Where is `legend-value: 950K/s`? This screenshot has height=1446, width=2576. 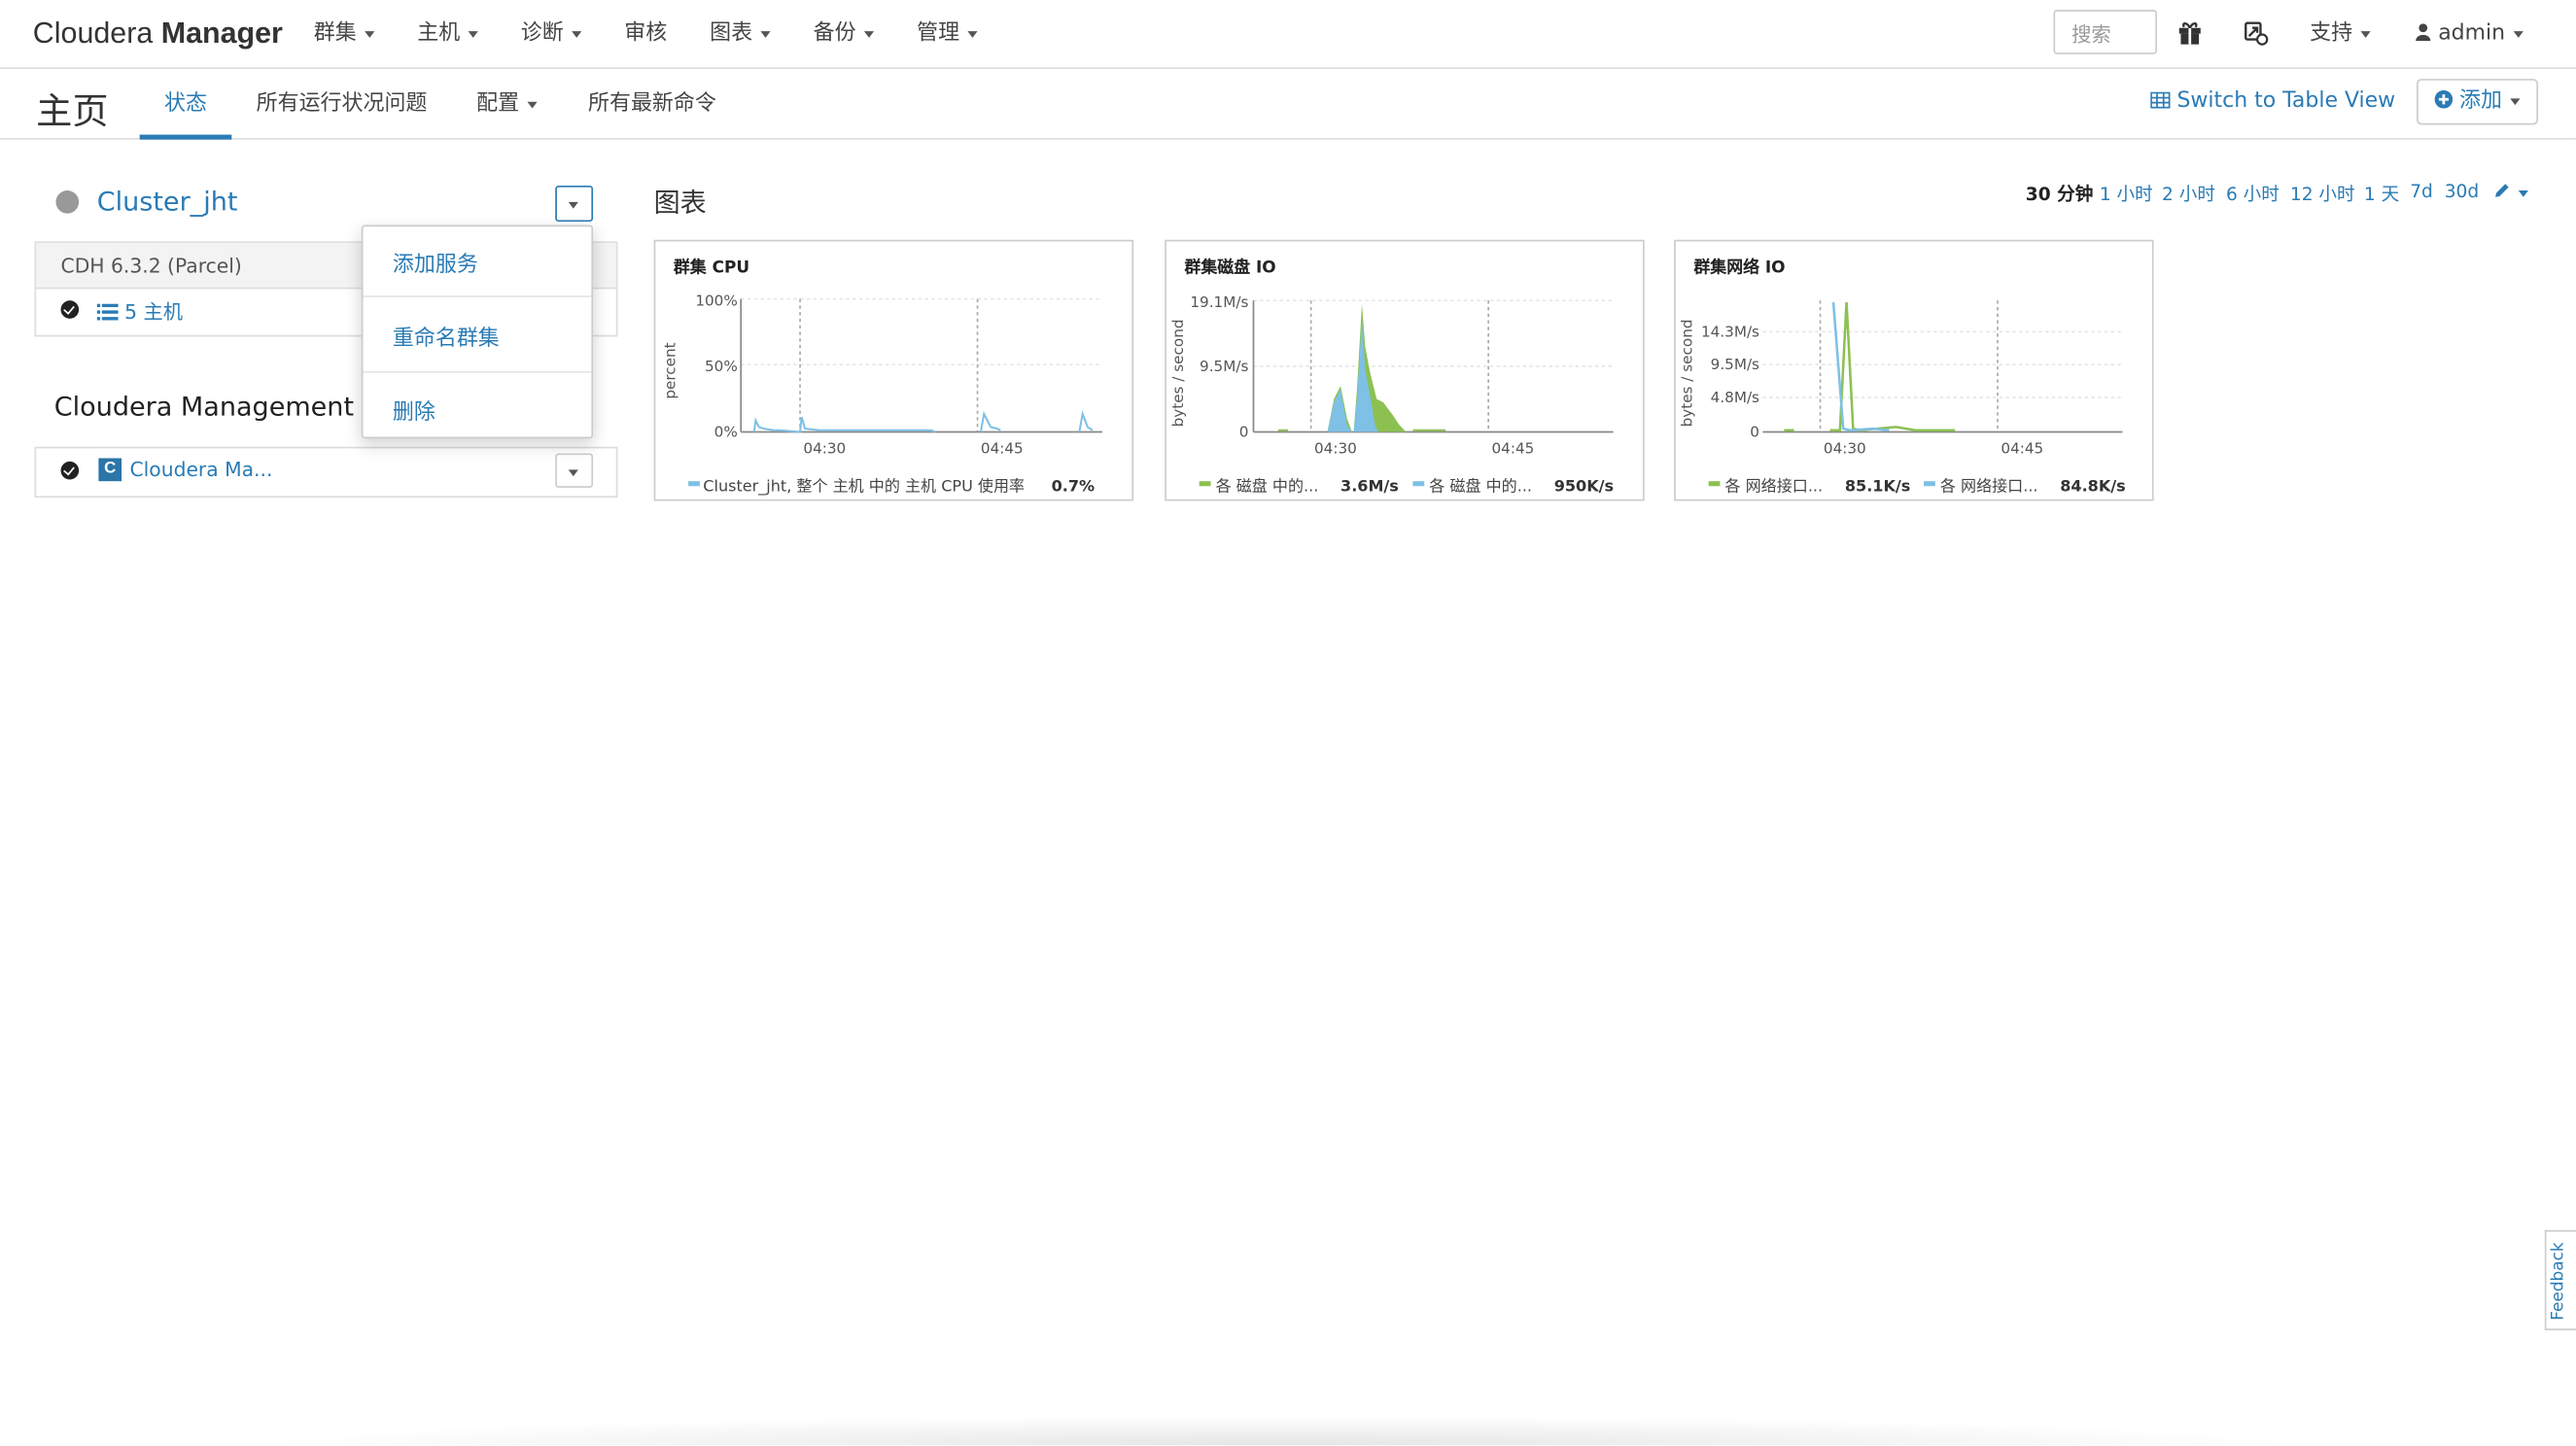
legend-value: 950K/s is located at coordinates (1584, 485).